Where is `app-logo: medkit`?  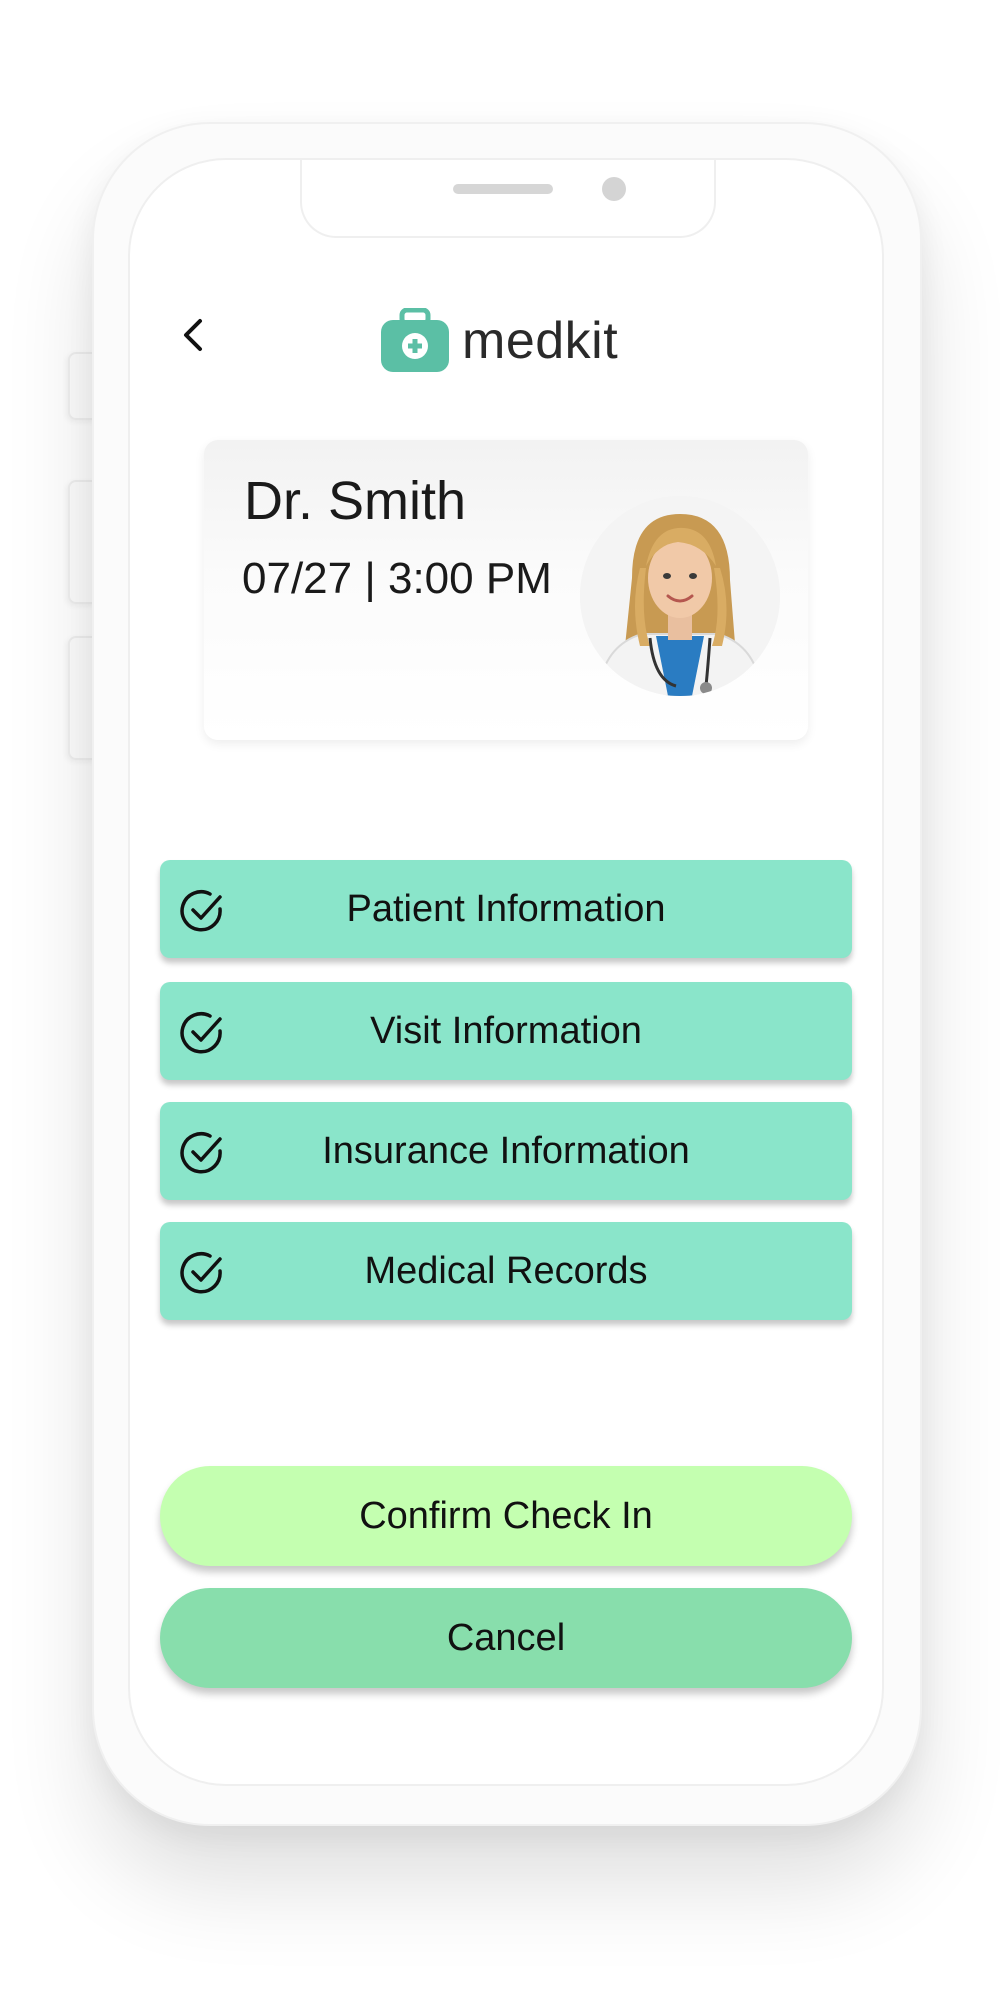 app-logo: medkit is located at coordinates (499, 340).